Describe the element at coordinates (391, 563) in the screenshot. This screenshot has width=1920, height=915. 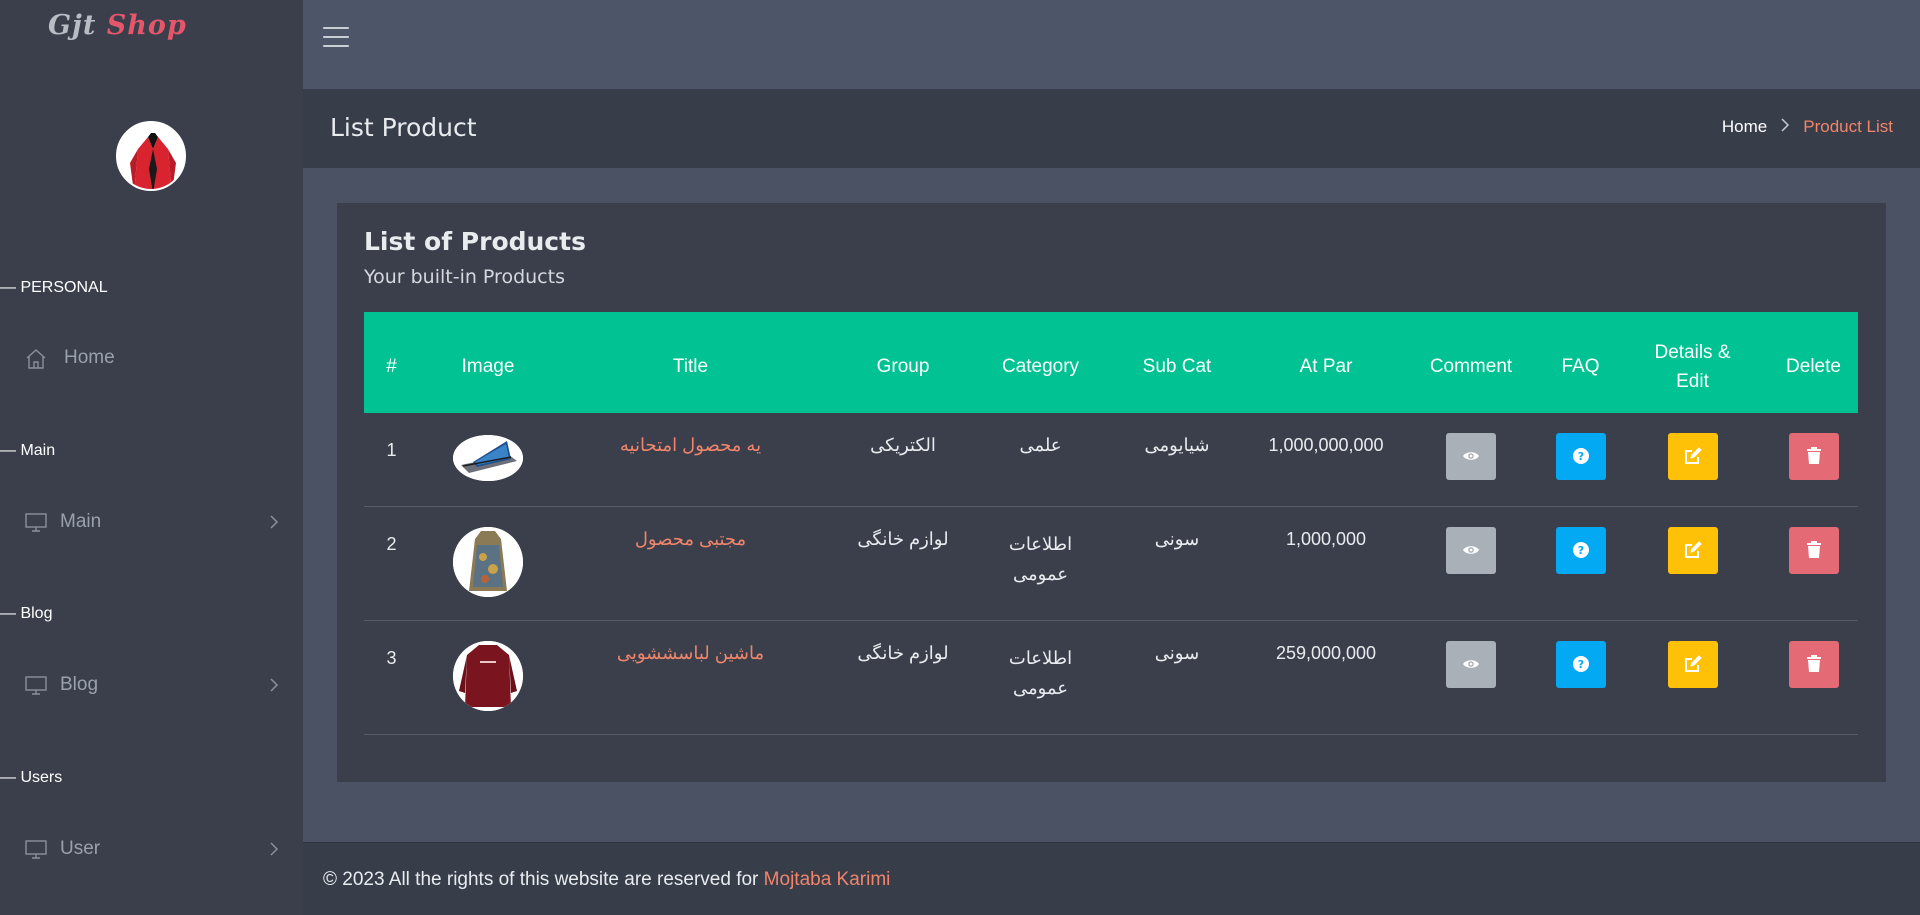
I see `cell-number: 2` at that location.